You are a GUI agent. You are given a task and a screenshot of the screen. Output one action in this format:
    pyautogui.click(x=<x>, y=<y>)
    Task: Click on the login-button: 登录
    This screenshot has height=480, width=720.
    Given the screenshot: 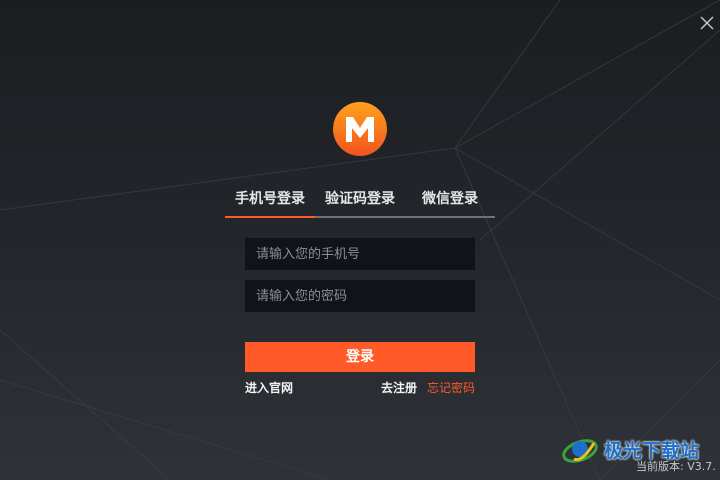 What is the action you would take?
    pyautogui.click(x=360, y=357)
    